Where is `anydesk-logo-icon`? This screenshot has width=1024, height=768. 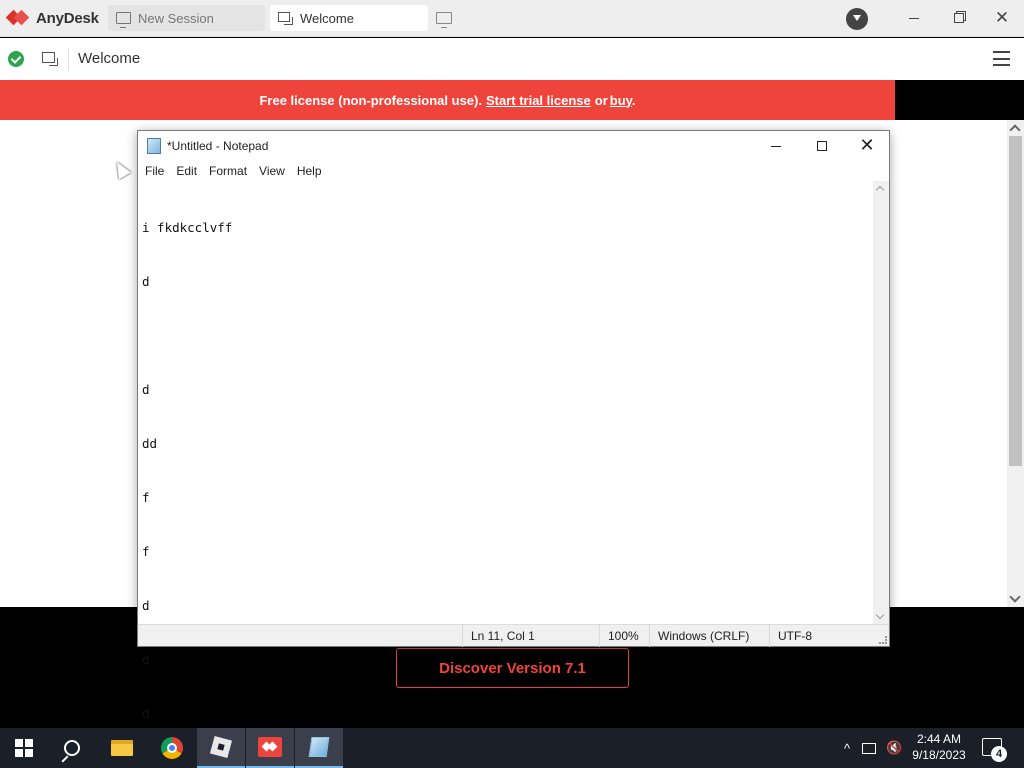
anydesk-logo-icon is located at coordinates (17, 18).